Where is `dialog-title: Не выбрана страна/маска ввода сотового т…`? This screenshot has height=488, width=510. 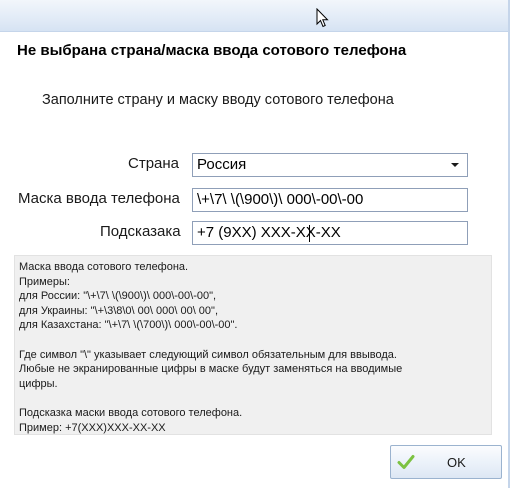
dialog-title: Не выбрана страна/маска ввода сотового т… is located at coordinates (212, 50).